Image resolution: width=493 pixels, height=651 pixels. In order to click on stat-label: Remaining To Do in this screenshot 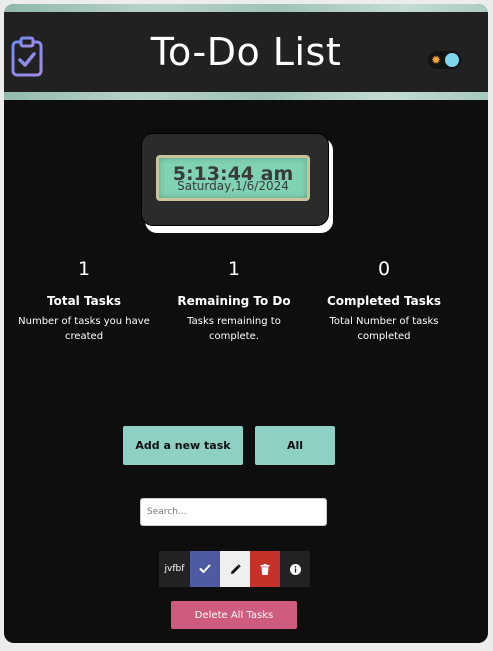, I will do `click(234, 301)`.